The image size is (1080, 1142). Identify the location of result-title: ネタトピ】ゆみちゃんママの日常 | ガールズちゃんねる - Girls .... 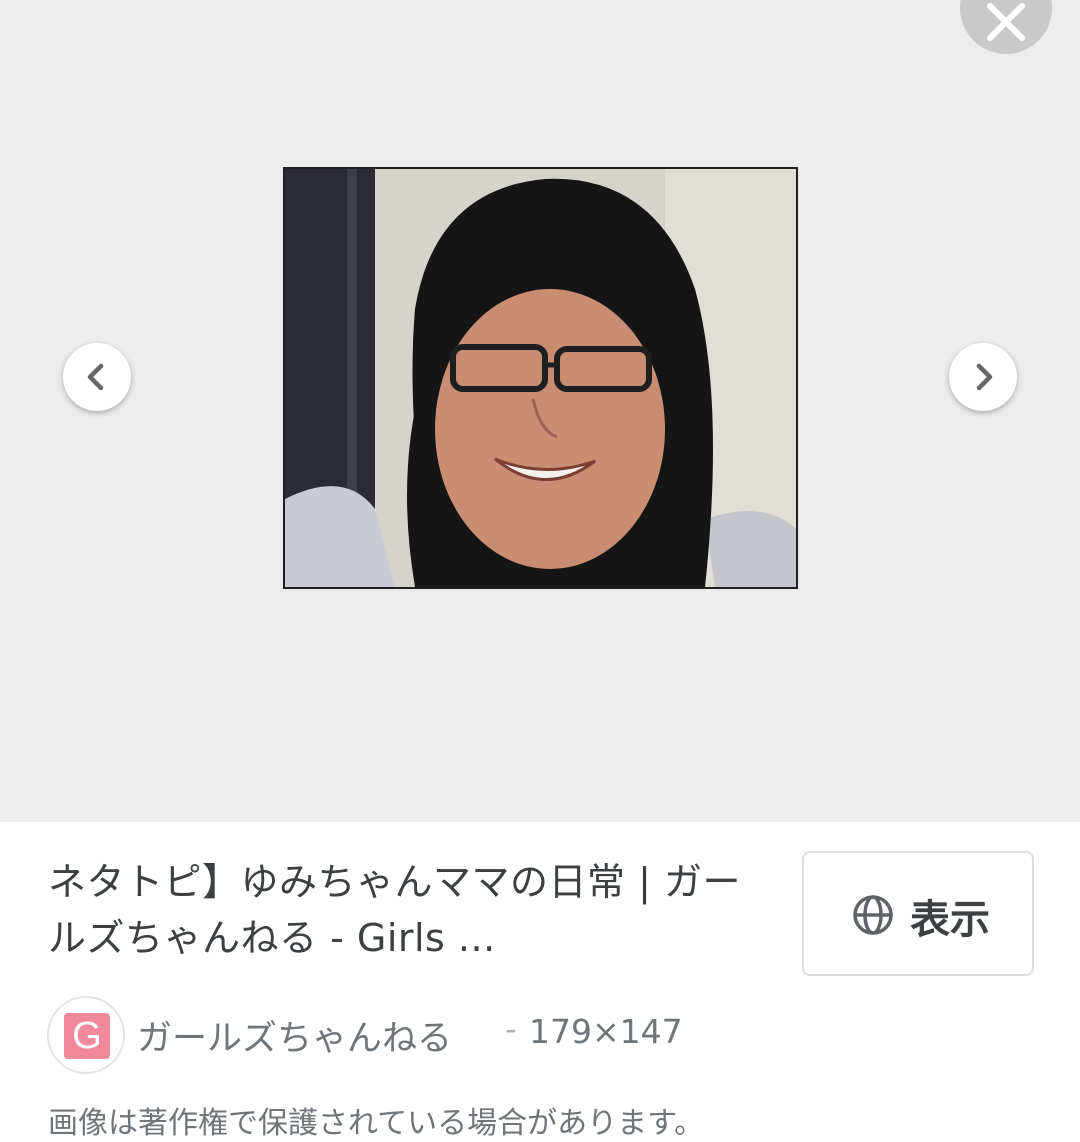
(408, 910).